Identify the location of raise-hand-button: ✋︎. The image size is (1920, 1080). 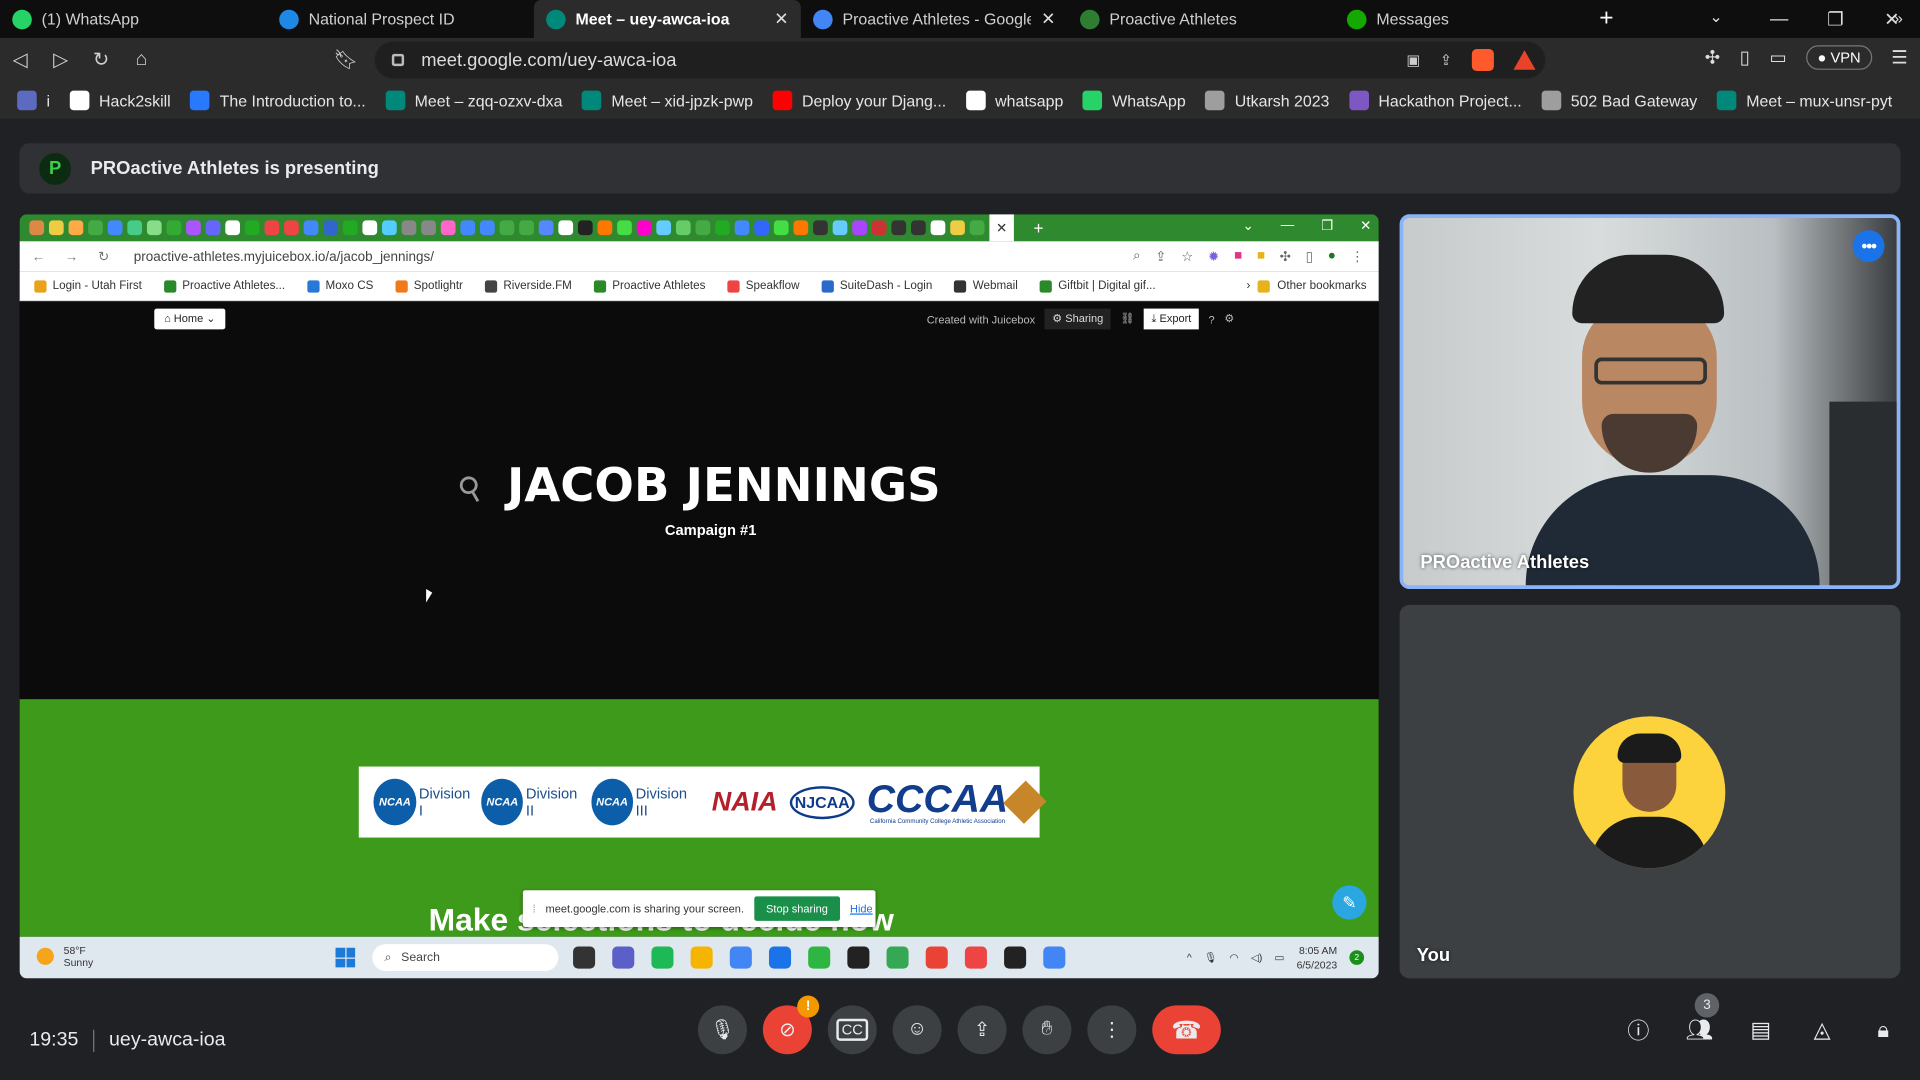
(1047, 1030).